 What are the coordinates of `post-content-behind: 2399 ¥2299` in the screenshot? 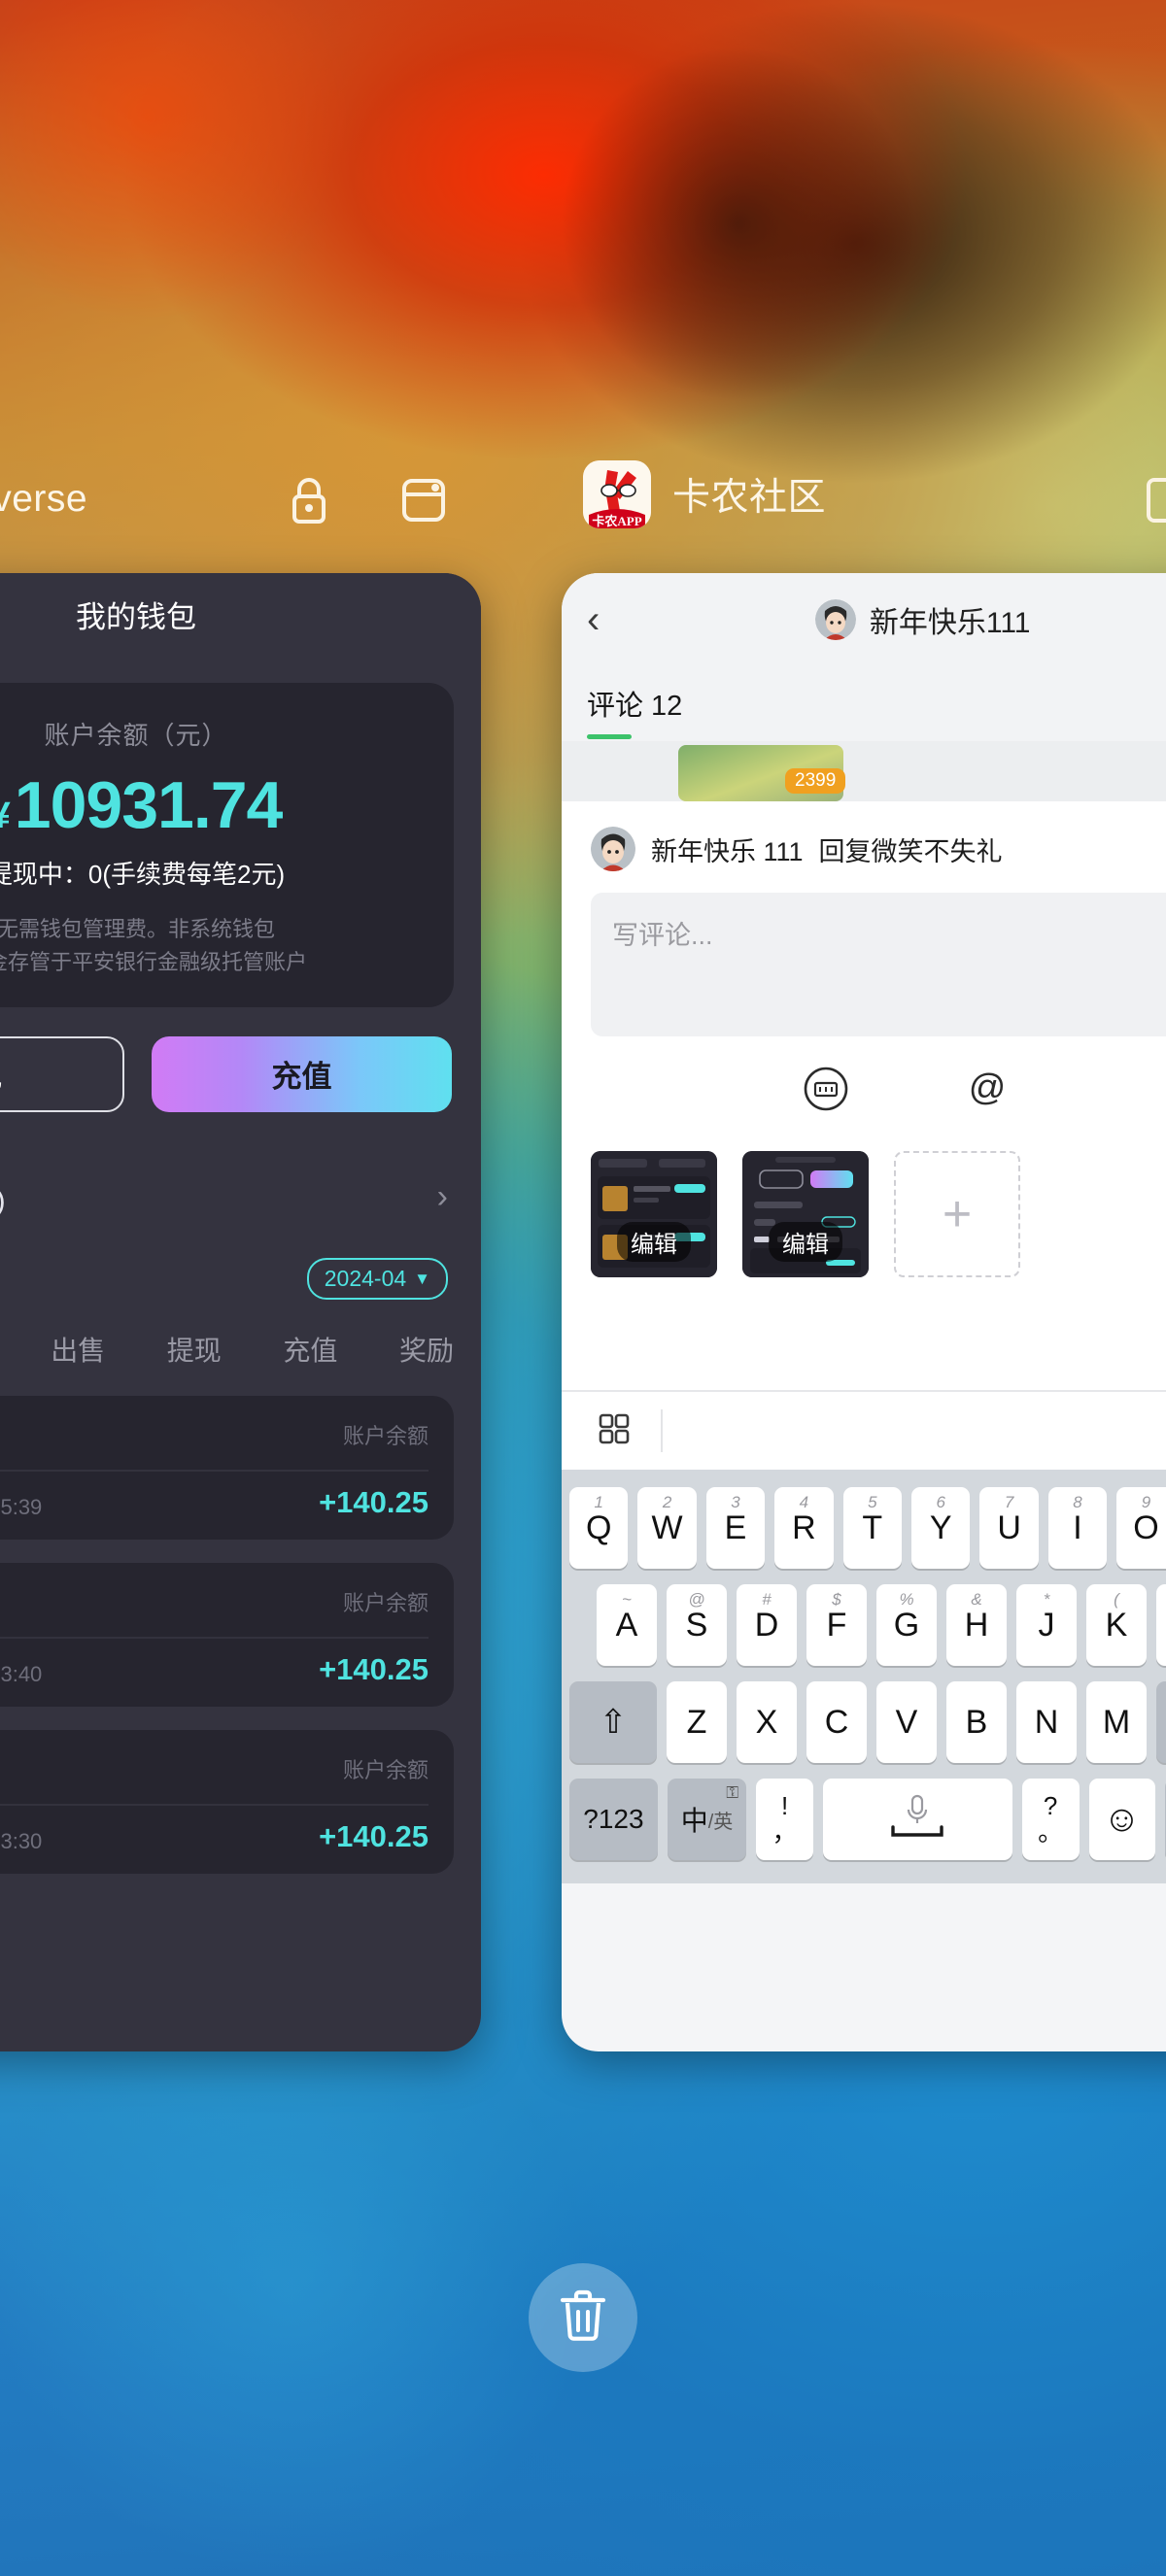 It's located at (864, 771).